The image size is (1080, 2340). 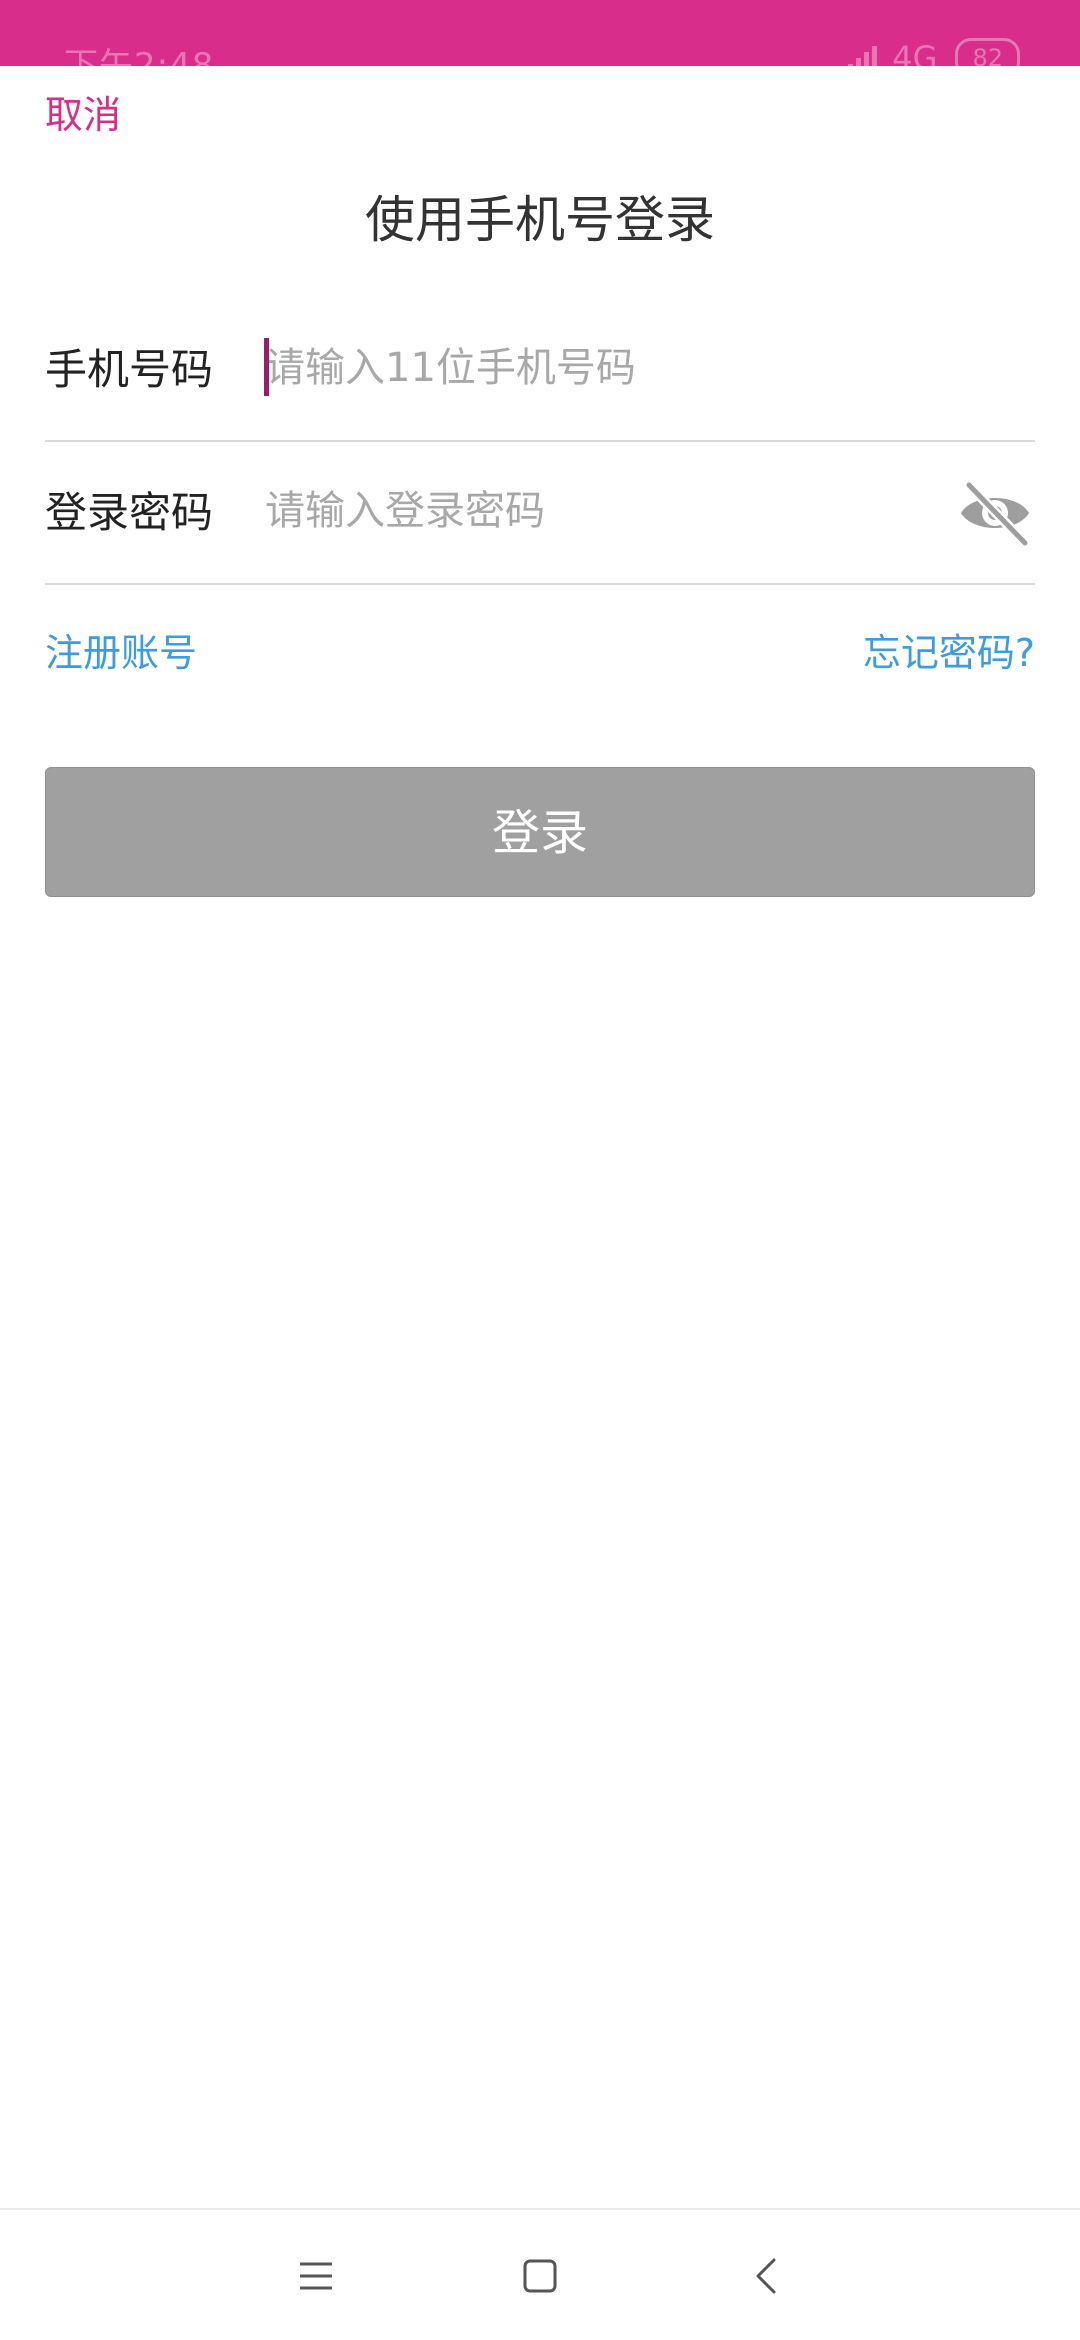 I want to click on status-bar: 下午2:48 4G 82, so click(x=540, y=33).